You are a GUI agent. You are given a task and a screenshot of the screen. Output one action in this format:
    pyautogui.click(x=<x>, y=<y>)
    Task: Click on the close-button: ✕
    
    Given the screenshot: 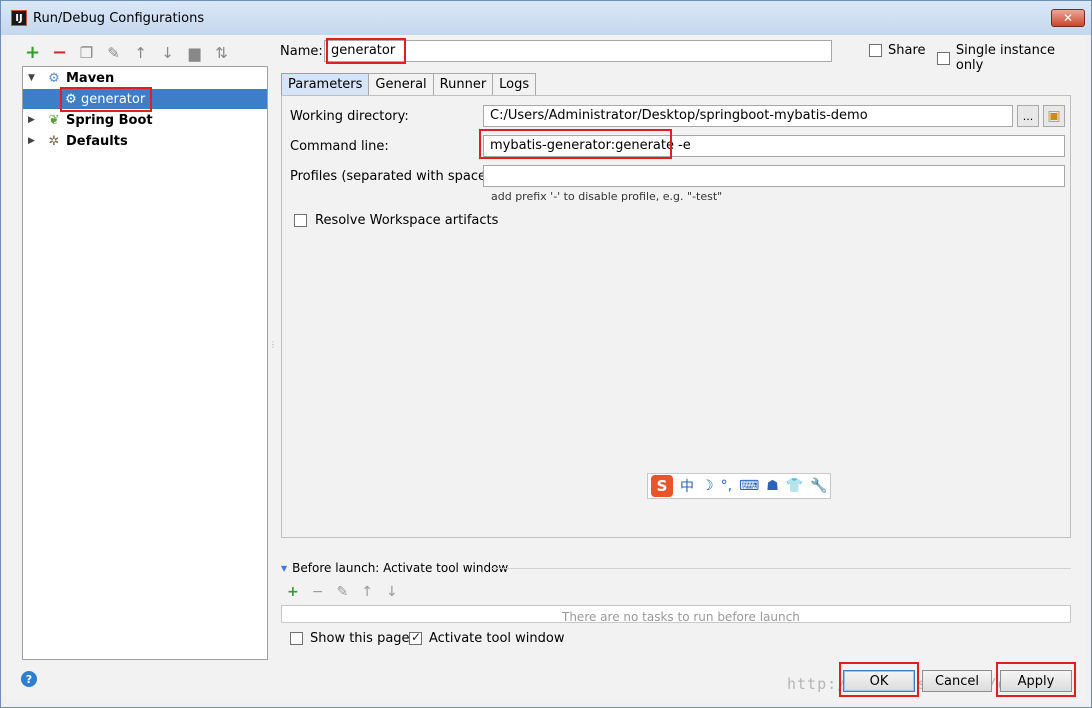 What is the action you would take?
    pyautogui.click(x=1068, y=18)
    